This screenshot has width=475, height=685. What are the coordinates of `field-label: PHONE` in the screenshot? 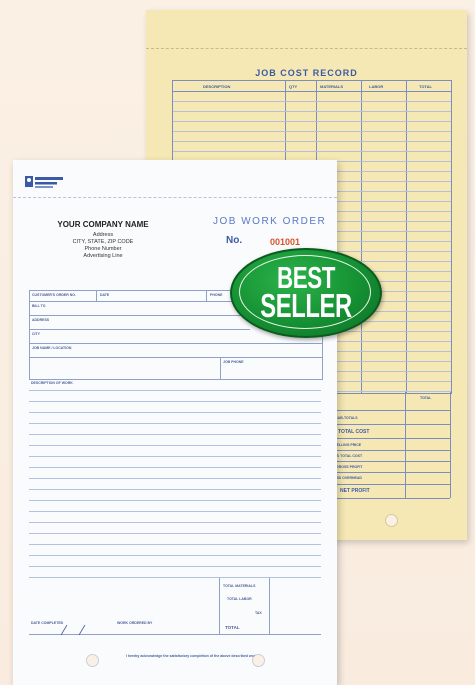 It's located at (216, 295).